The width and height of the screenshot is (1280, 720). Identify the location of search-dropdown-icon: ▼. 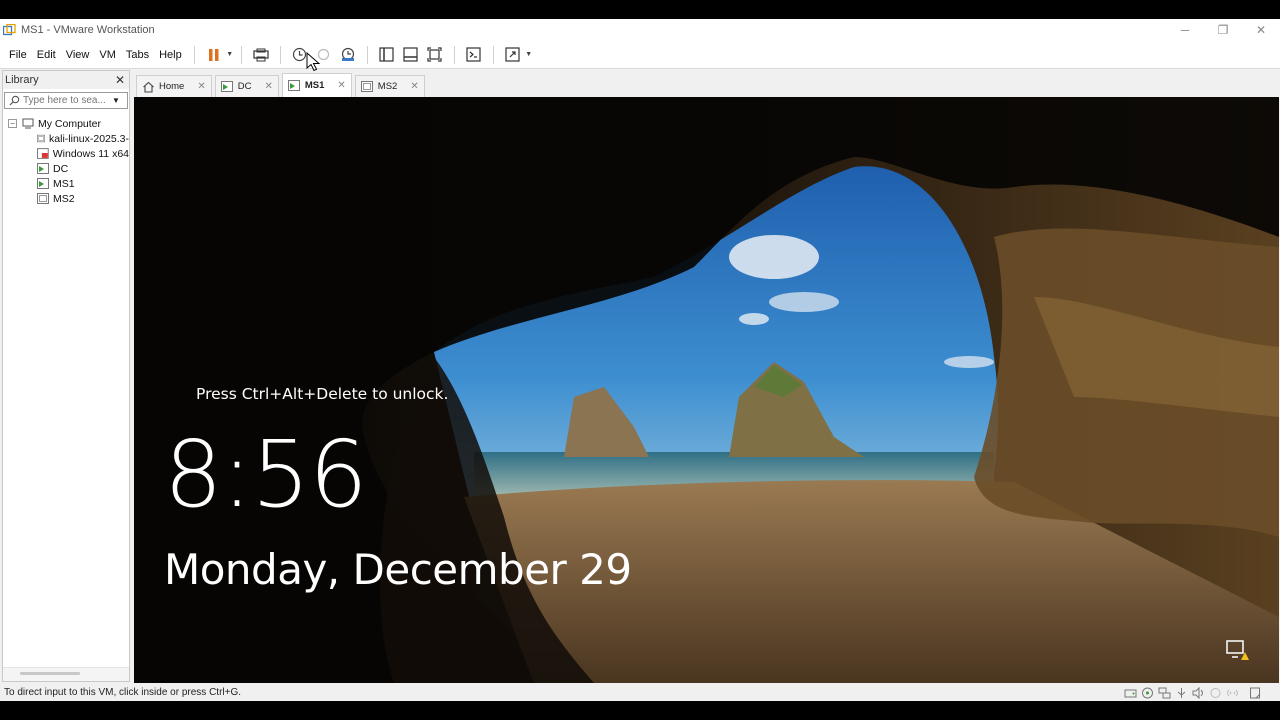
(116, 100).